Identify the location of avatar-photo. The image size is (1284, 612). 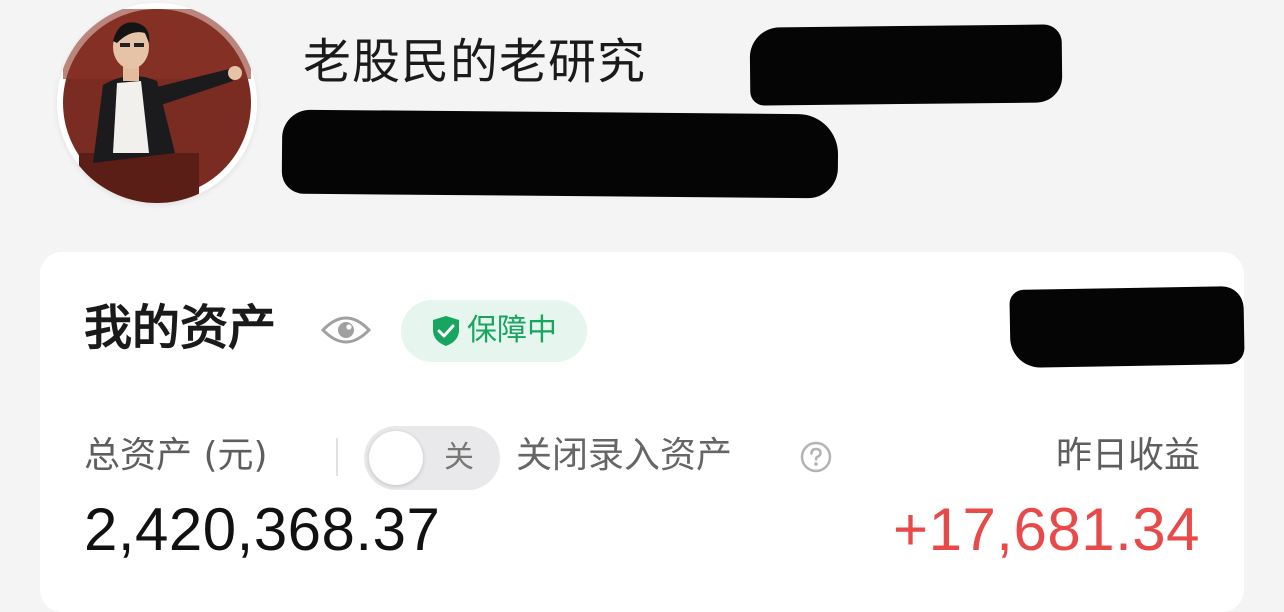
(157, 103).